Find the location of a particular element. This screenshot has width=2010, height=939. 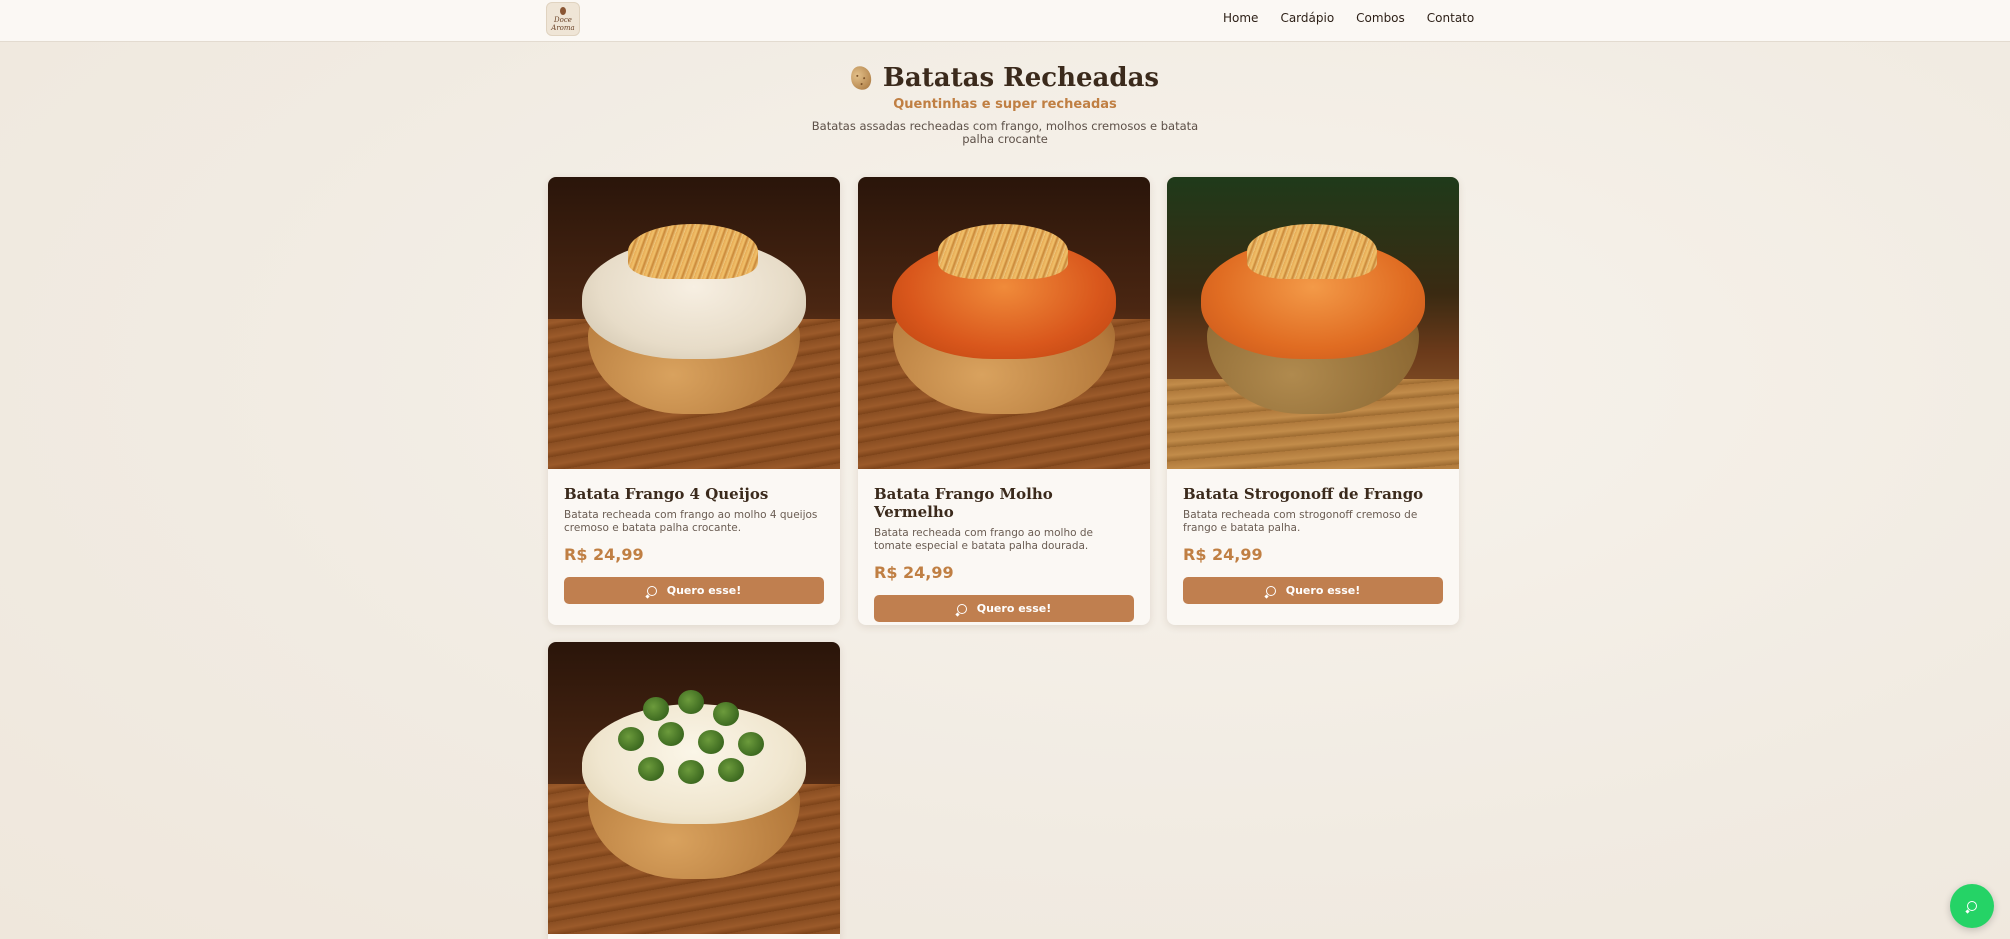

nav-link-combos: Combos is located at coordinates (1380, 18).